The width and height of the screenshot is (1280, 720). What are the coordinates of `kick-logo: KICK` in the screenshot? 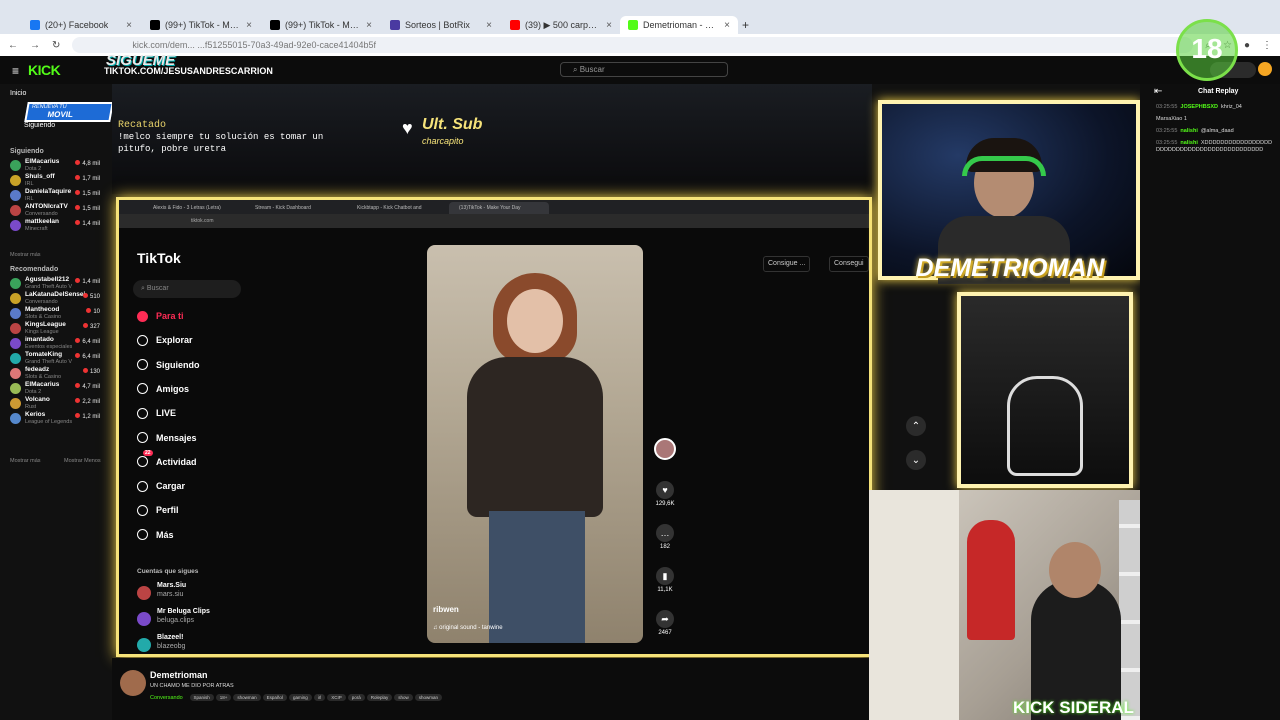 It's located at (44, 70).